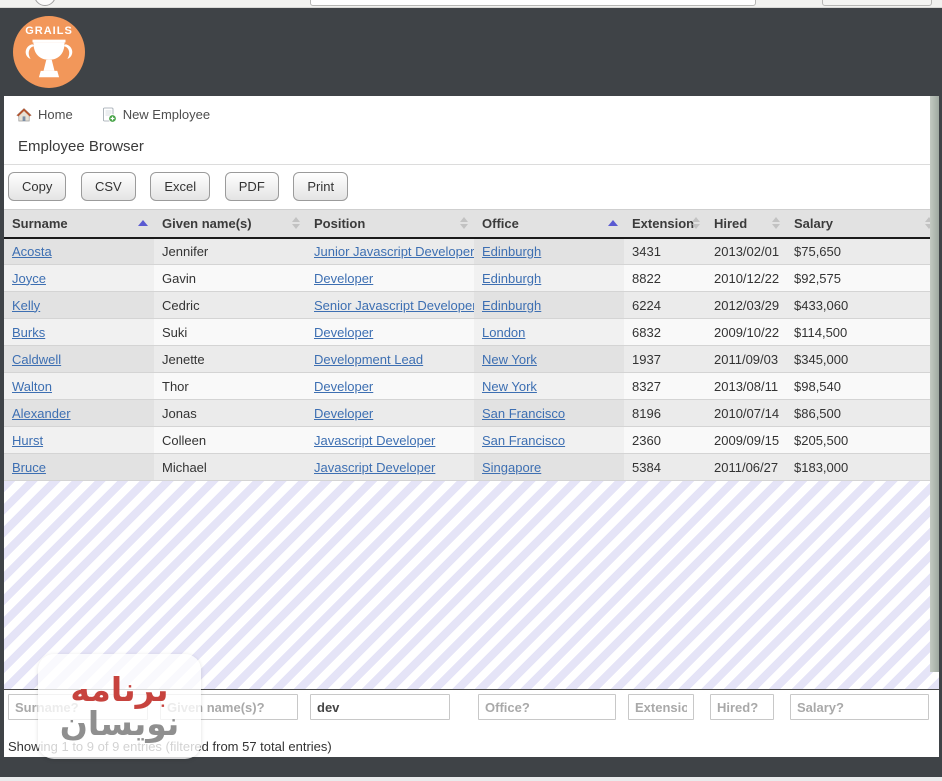 The height and width of the screenshot is (781, 942). Describe the element at coordinates (646, 413) in the screenshot. I see `cell-extension: 8196` at that location.